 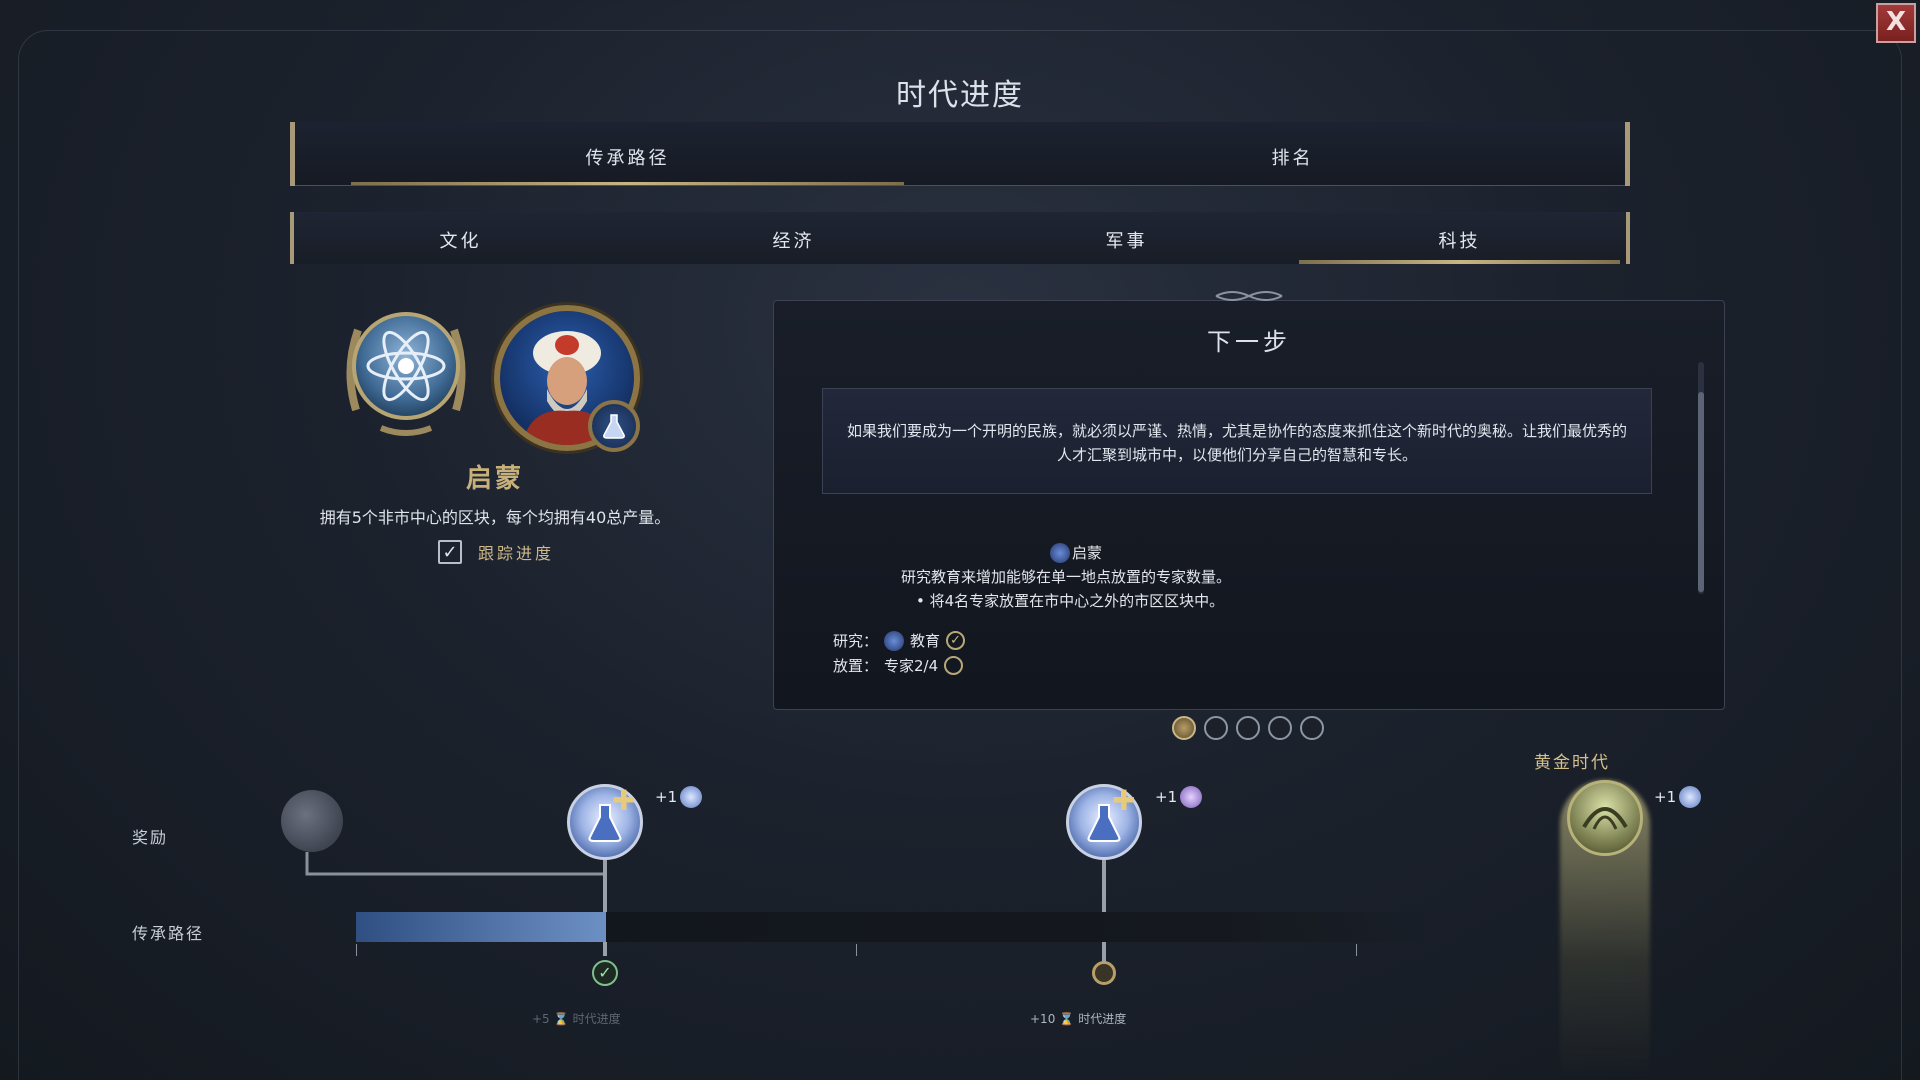 I want to click on track-progress-checkbox: ✓, so click(x=450, y=552).